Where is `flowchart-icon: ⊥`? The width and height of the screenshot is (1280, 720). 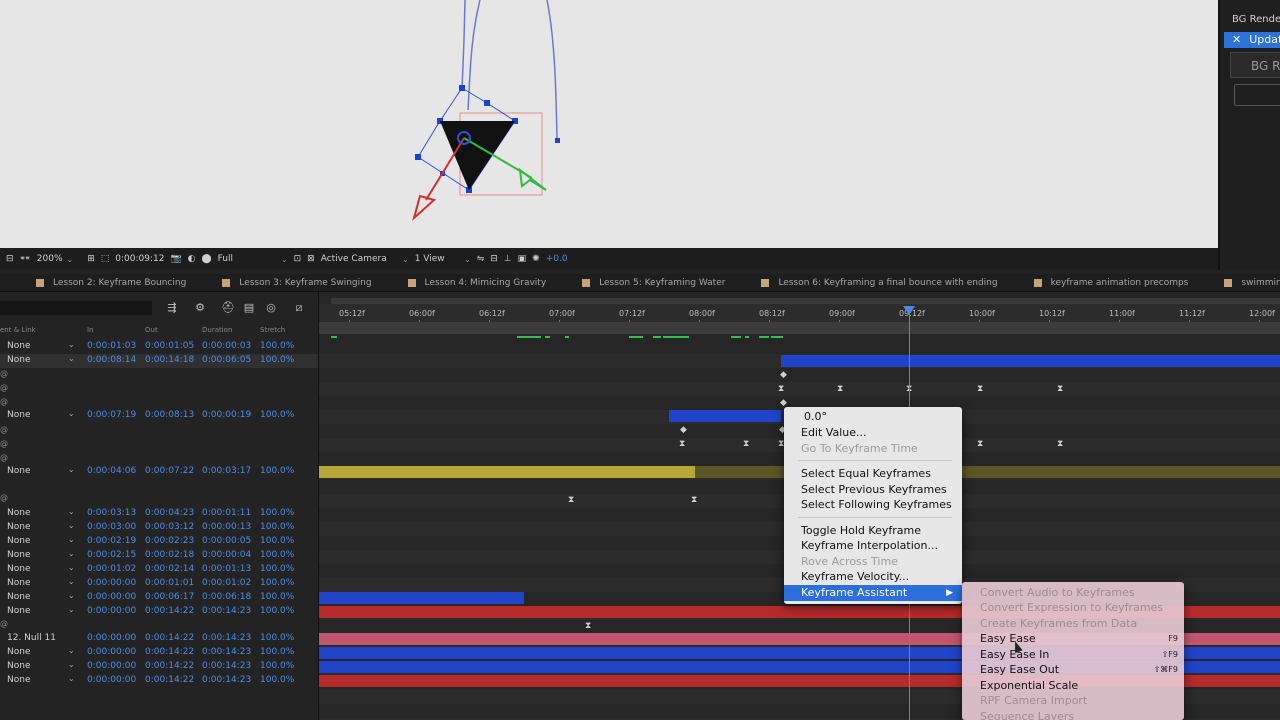
flowchart-icon: ⊥ is located at coordinates (508, 259).